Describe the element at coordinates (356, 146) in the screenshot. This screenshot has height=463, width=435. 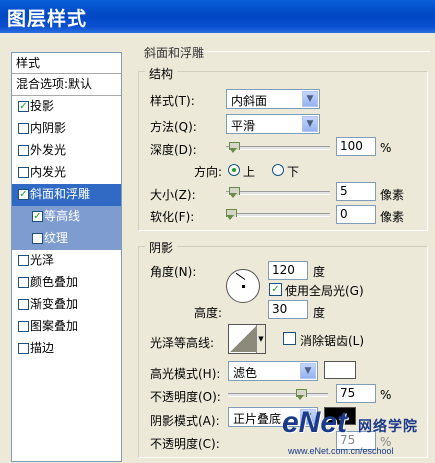
I see `depth-input: 100` at that location.